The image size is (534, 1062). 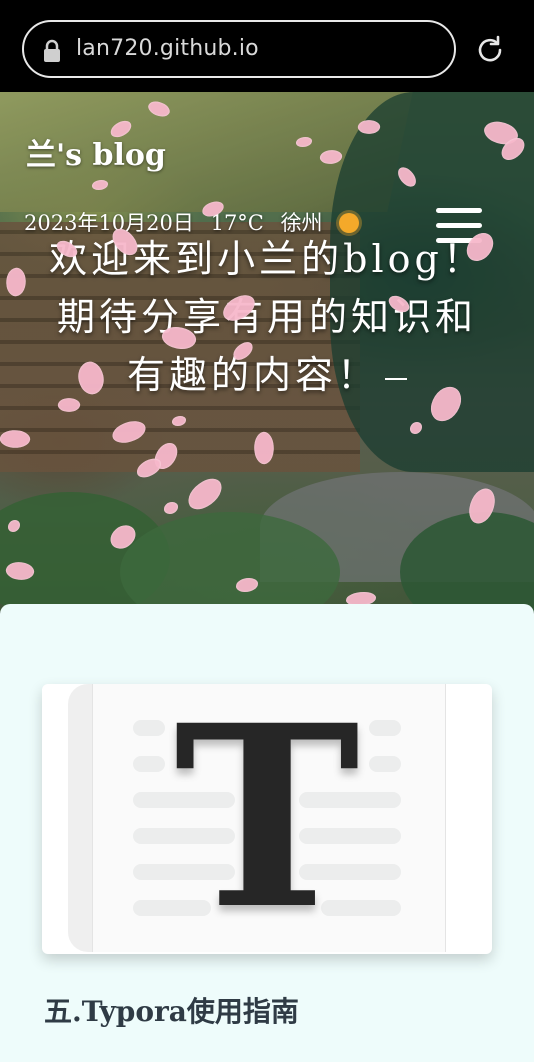 What do you see at coordinates (171, 1010) in the screenshot?
I see `post-title: 五.Typora使用指南` at bounding box center [171, 1010].